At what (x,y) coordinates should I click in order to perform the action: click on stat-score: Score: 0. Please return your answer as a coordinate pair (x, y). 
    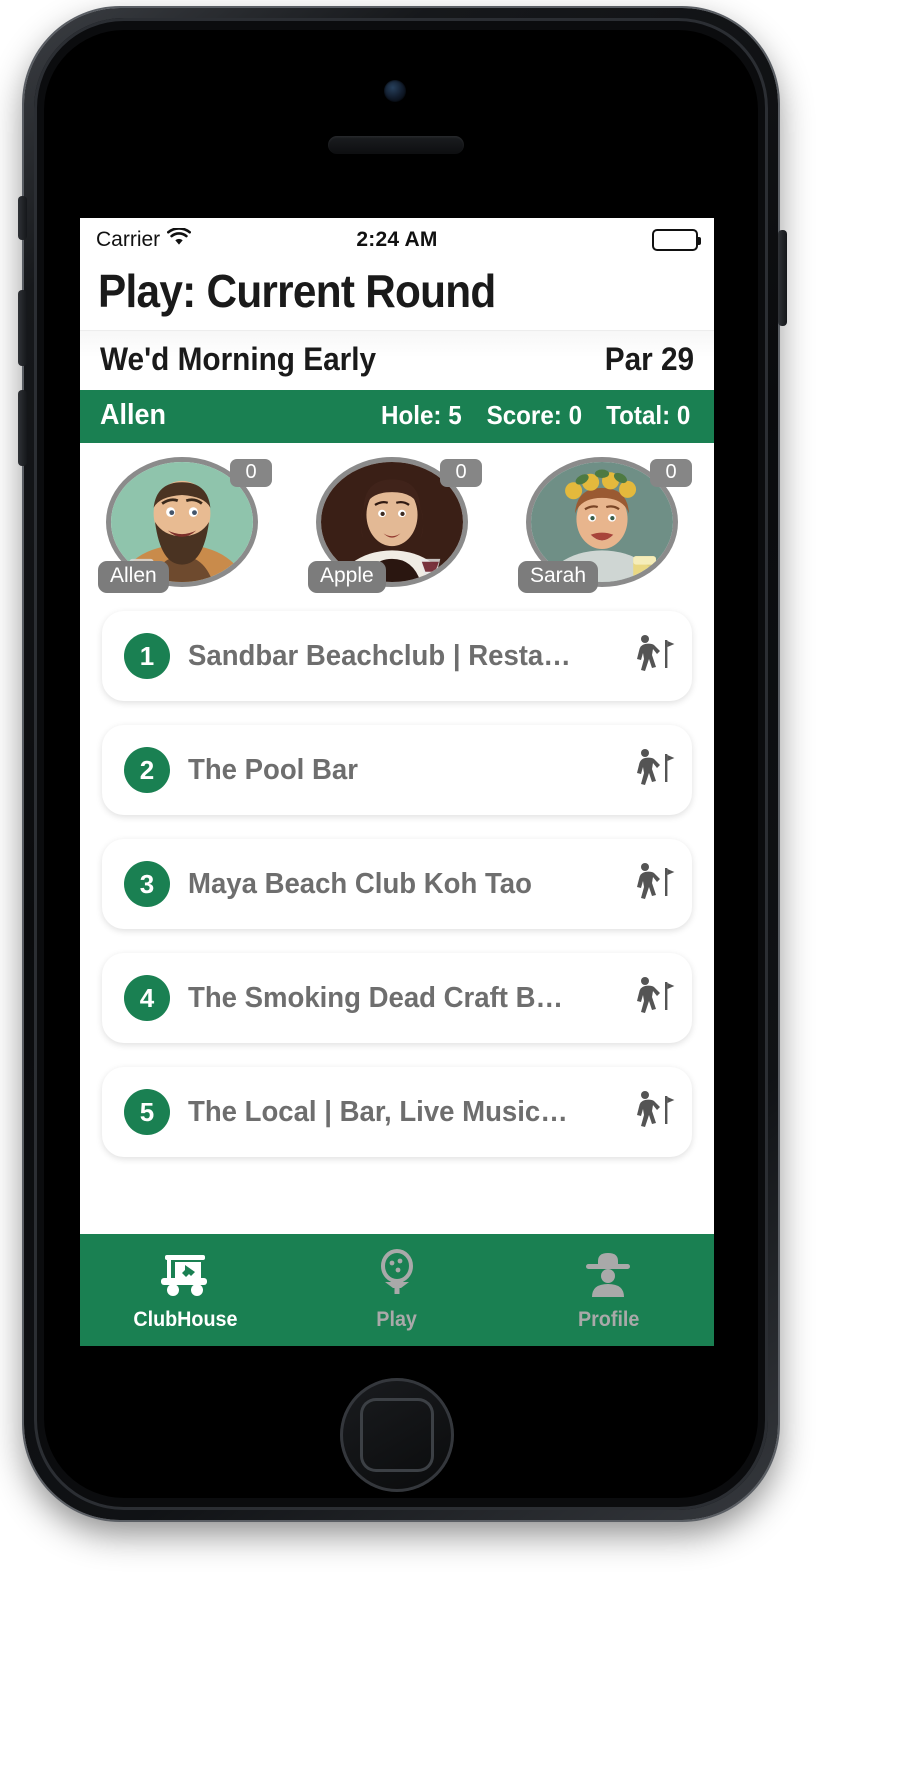
    Looking at the image, I should click on (534, 415).